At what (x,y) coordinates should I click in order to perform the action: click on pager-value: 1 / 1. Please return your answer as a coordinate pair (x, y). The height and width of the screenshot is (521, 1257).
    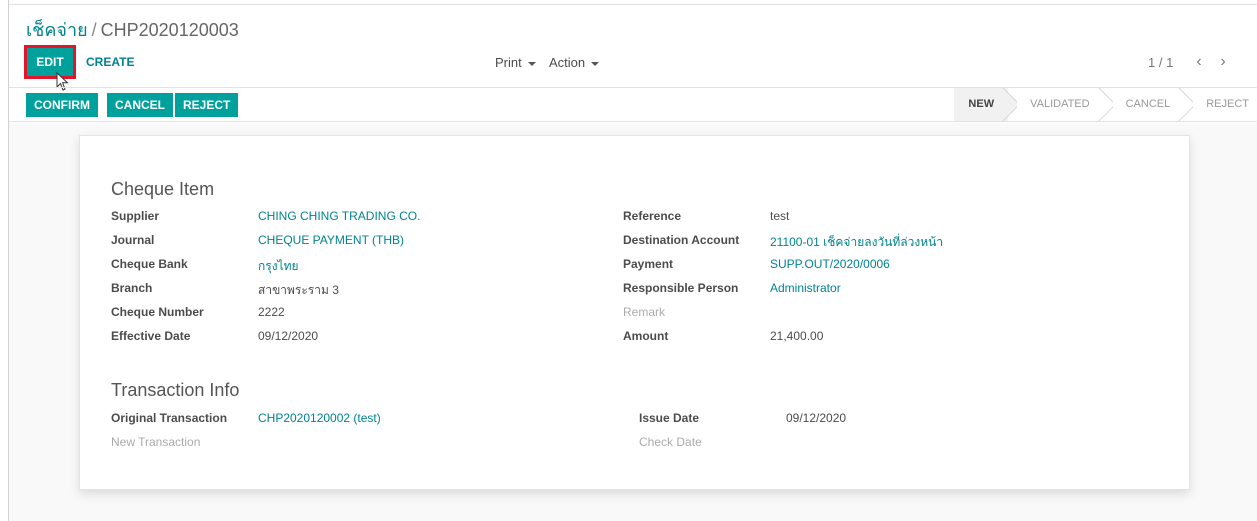
    Looking at the image, I should click on (1160, 62).